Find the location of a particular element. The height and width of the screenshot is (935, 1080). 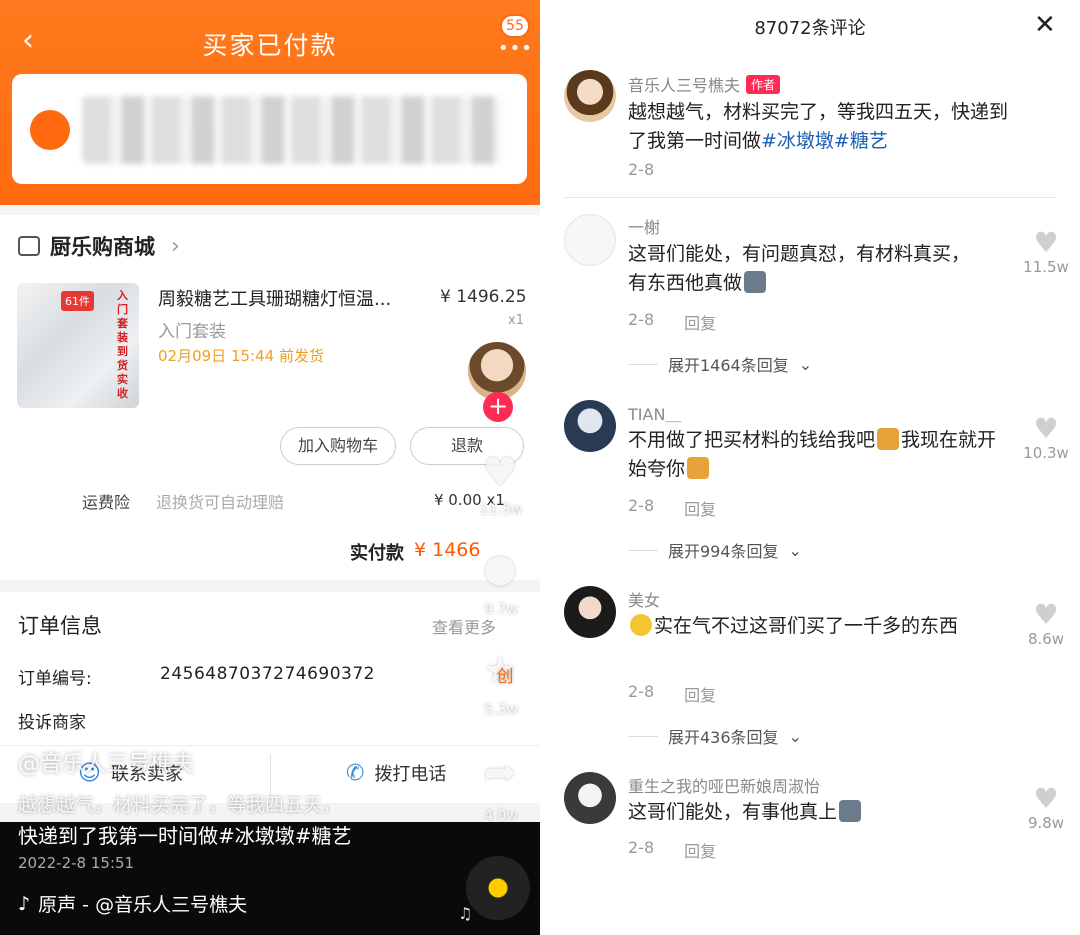

order-number-label: 订单编号: is located at coordinates (55, 679).